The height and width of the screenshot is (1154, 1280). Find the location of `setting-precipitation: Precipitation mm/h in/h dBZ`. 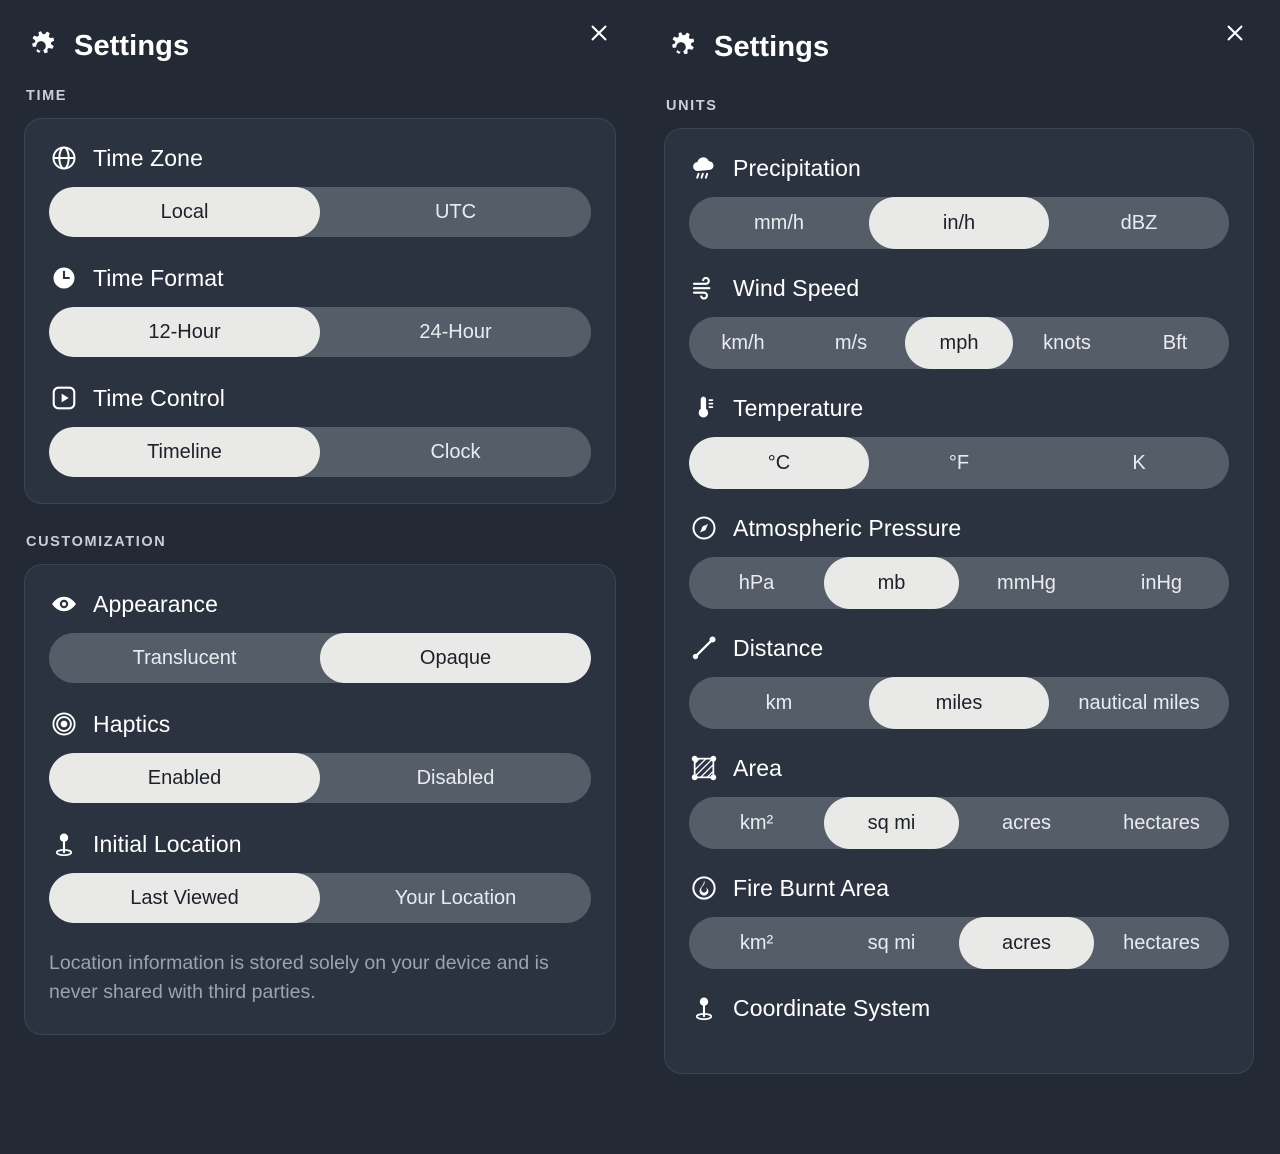

setting-precipitation: Precipitation mm/h in/h dBZ is located at coordinates (959, 201).